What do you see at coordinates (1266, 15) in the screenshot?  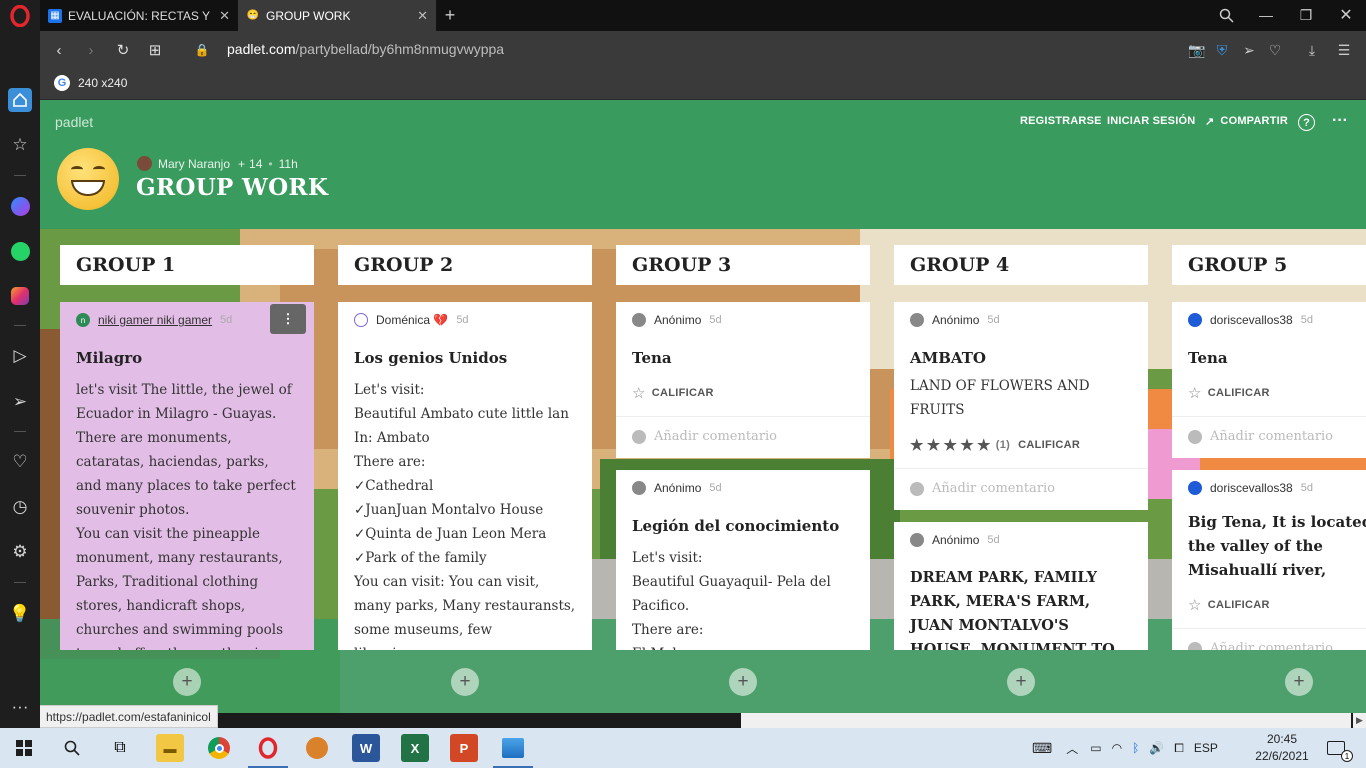 I see `minimize-window-icon: —` at bounding box center [1266, 15].